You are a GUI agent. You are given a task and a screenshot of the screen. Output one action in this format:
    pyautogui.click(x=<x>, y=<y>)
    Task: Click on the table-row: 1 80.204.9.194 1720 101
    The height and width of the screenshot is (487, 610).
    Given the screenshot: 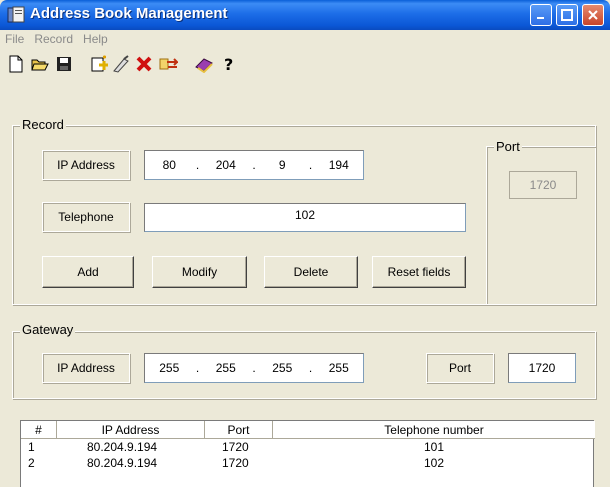 What is the action you would take?
    pyautogui.click(x=307, y=447)
    